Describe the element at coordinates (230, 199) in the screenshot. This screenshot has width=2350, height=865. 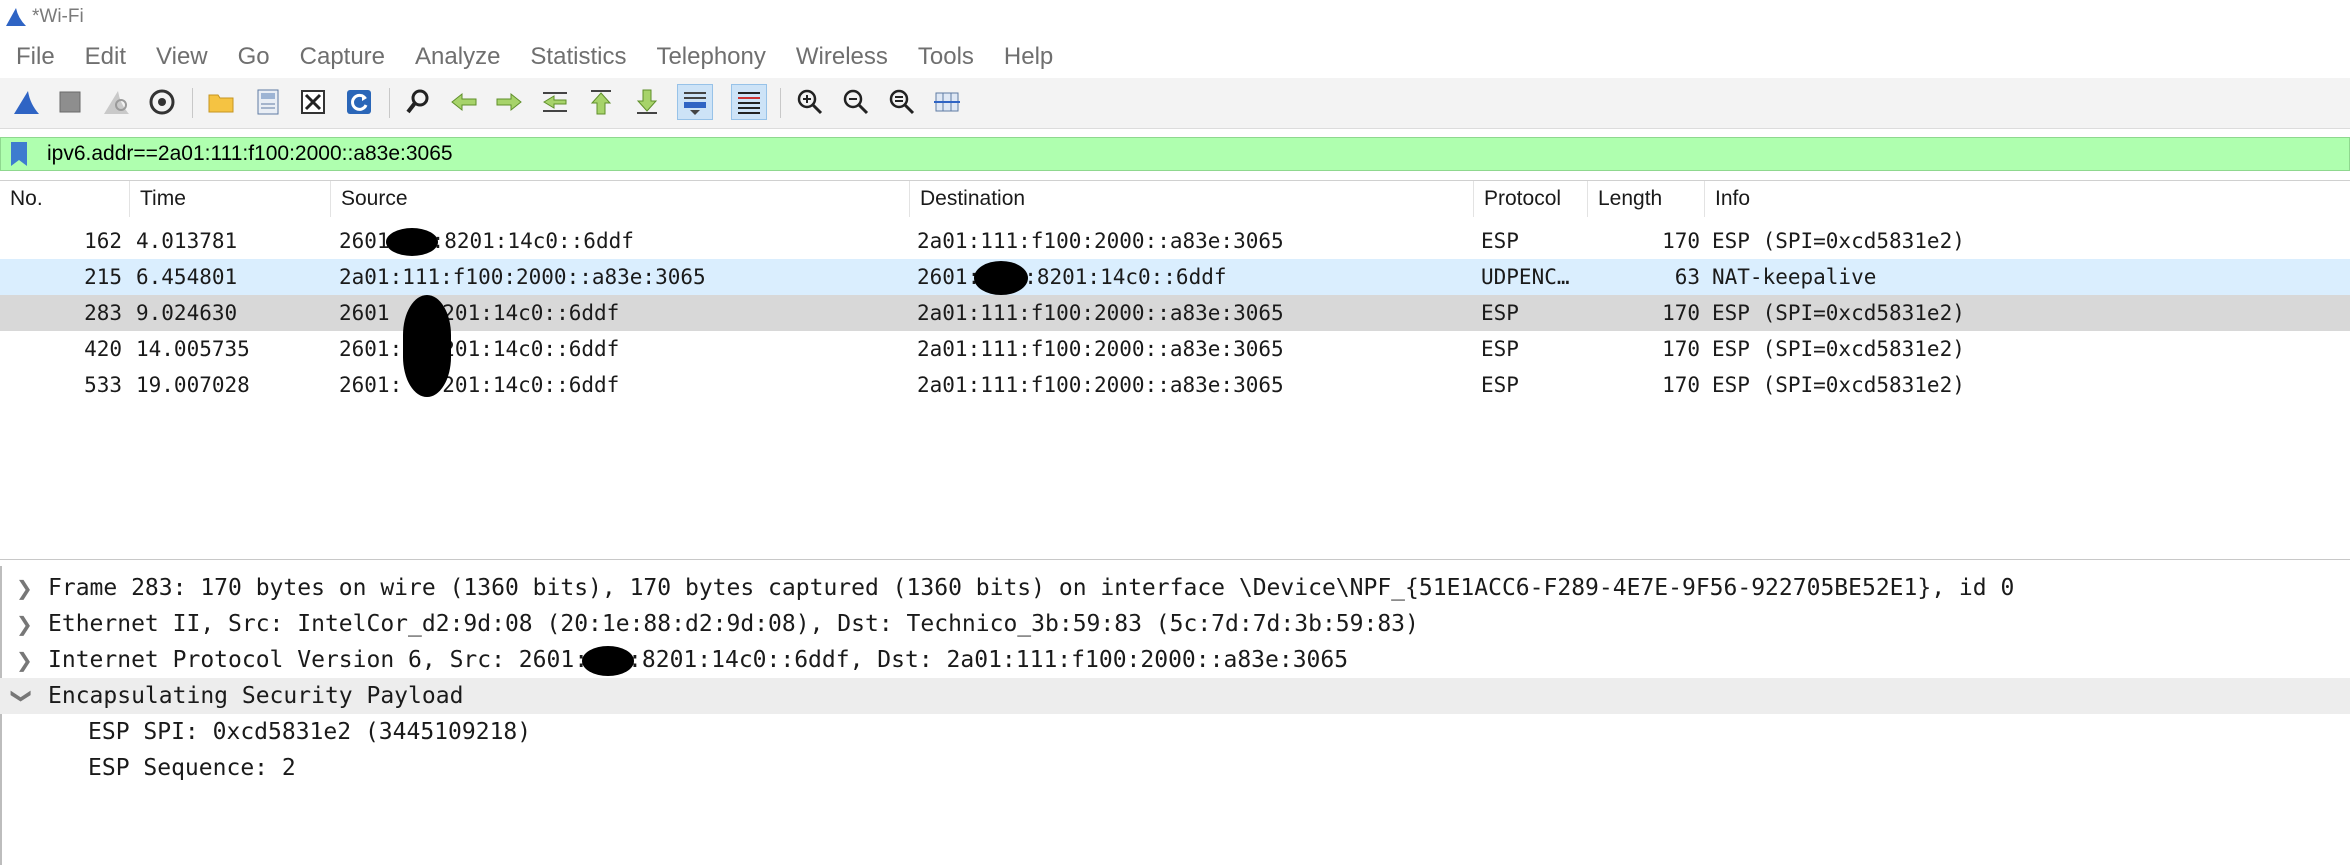
I see `column-header-time: Time` at that location.